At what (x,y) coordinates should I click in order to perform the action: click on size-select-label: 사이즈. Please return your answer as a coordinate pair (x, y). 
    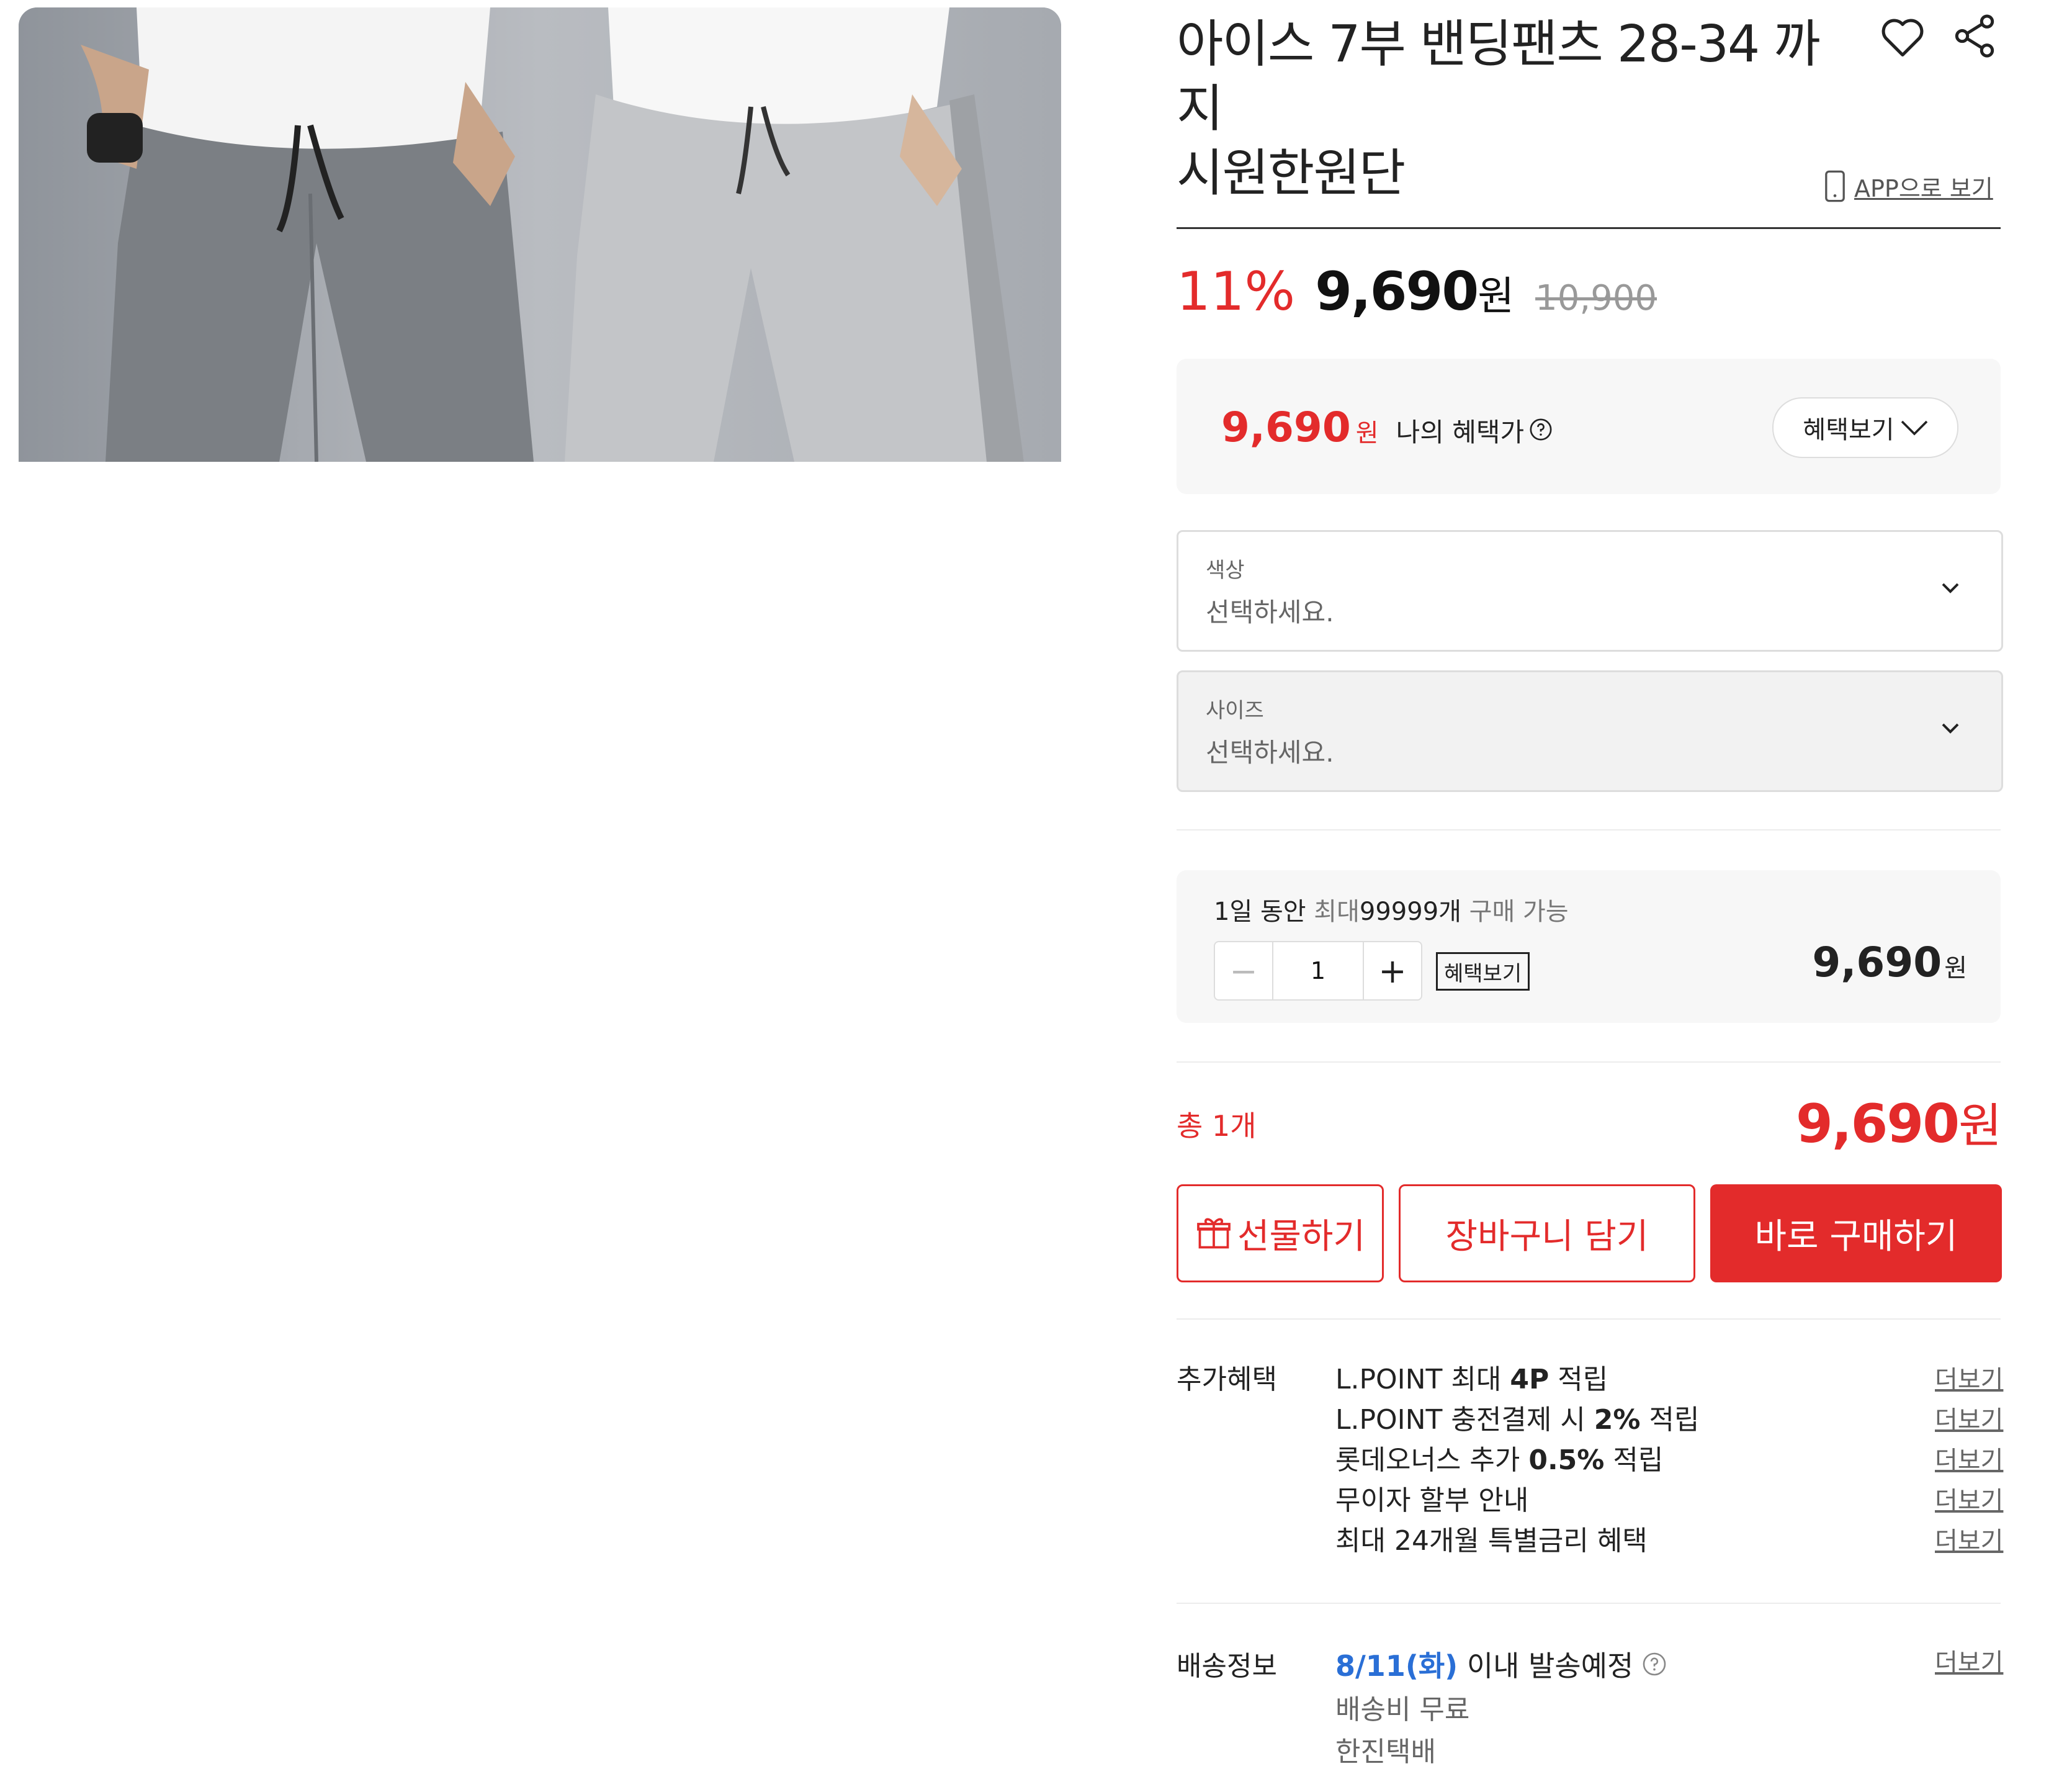
    Looking at the image, I should click on (1235, 710).